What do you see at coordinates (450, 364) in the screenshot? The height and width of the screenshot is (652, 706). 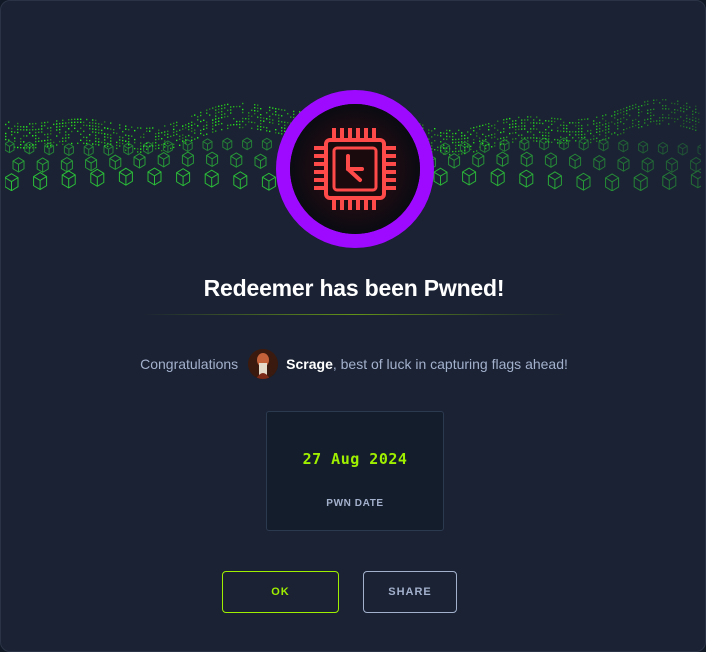 I see `congrats-suffix: , best of luck in capturing flags ahead!` at bounding box center [450, 364].